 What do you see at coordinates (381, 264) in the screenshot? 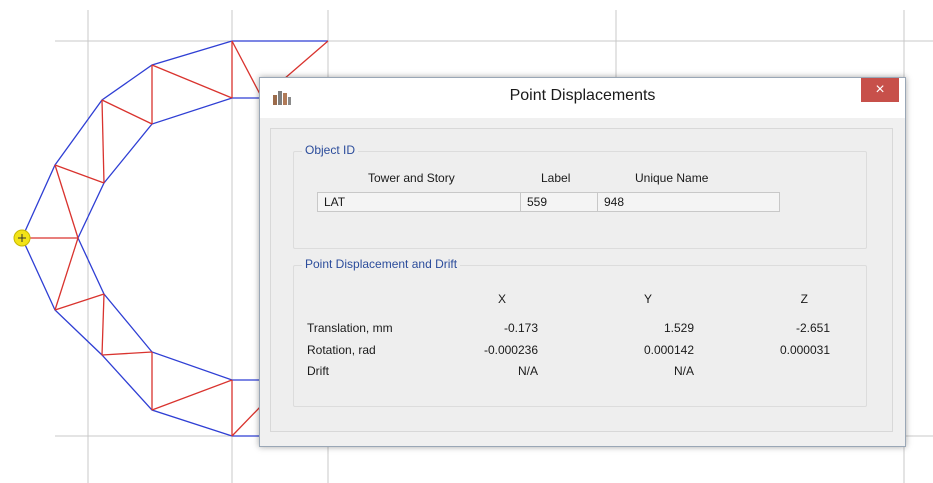
I see `displacement-group-title: Point Displacement and Drift` at bounding box center [381, 264].